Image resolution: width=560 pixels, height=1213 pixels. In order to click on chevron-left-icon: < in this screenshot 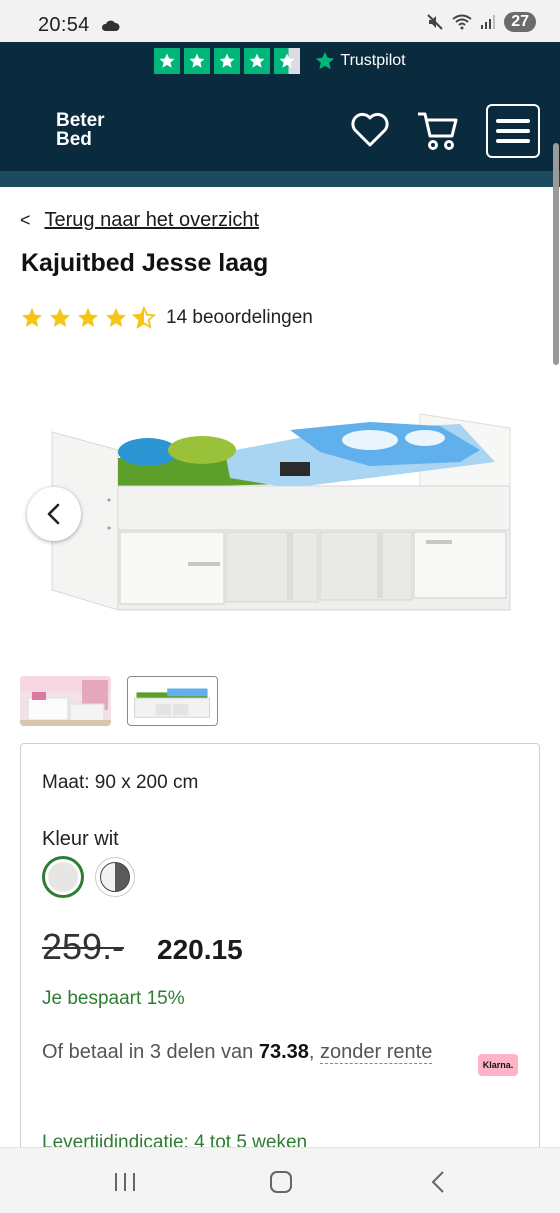, I will do `click(25, 220)`.